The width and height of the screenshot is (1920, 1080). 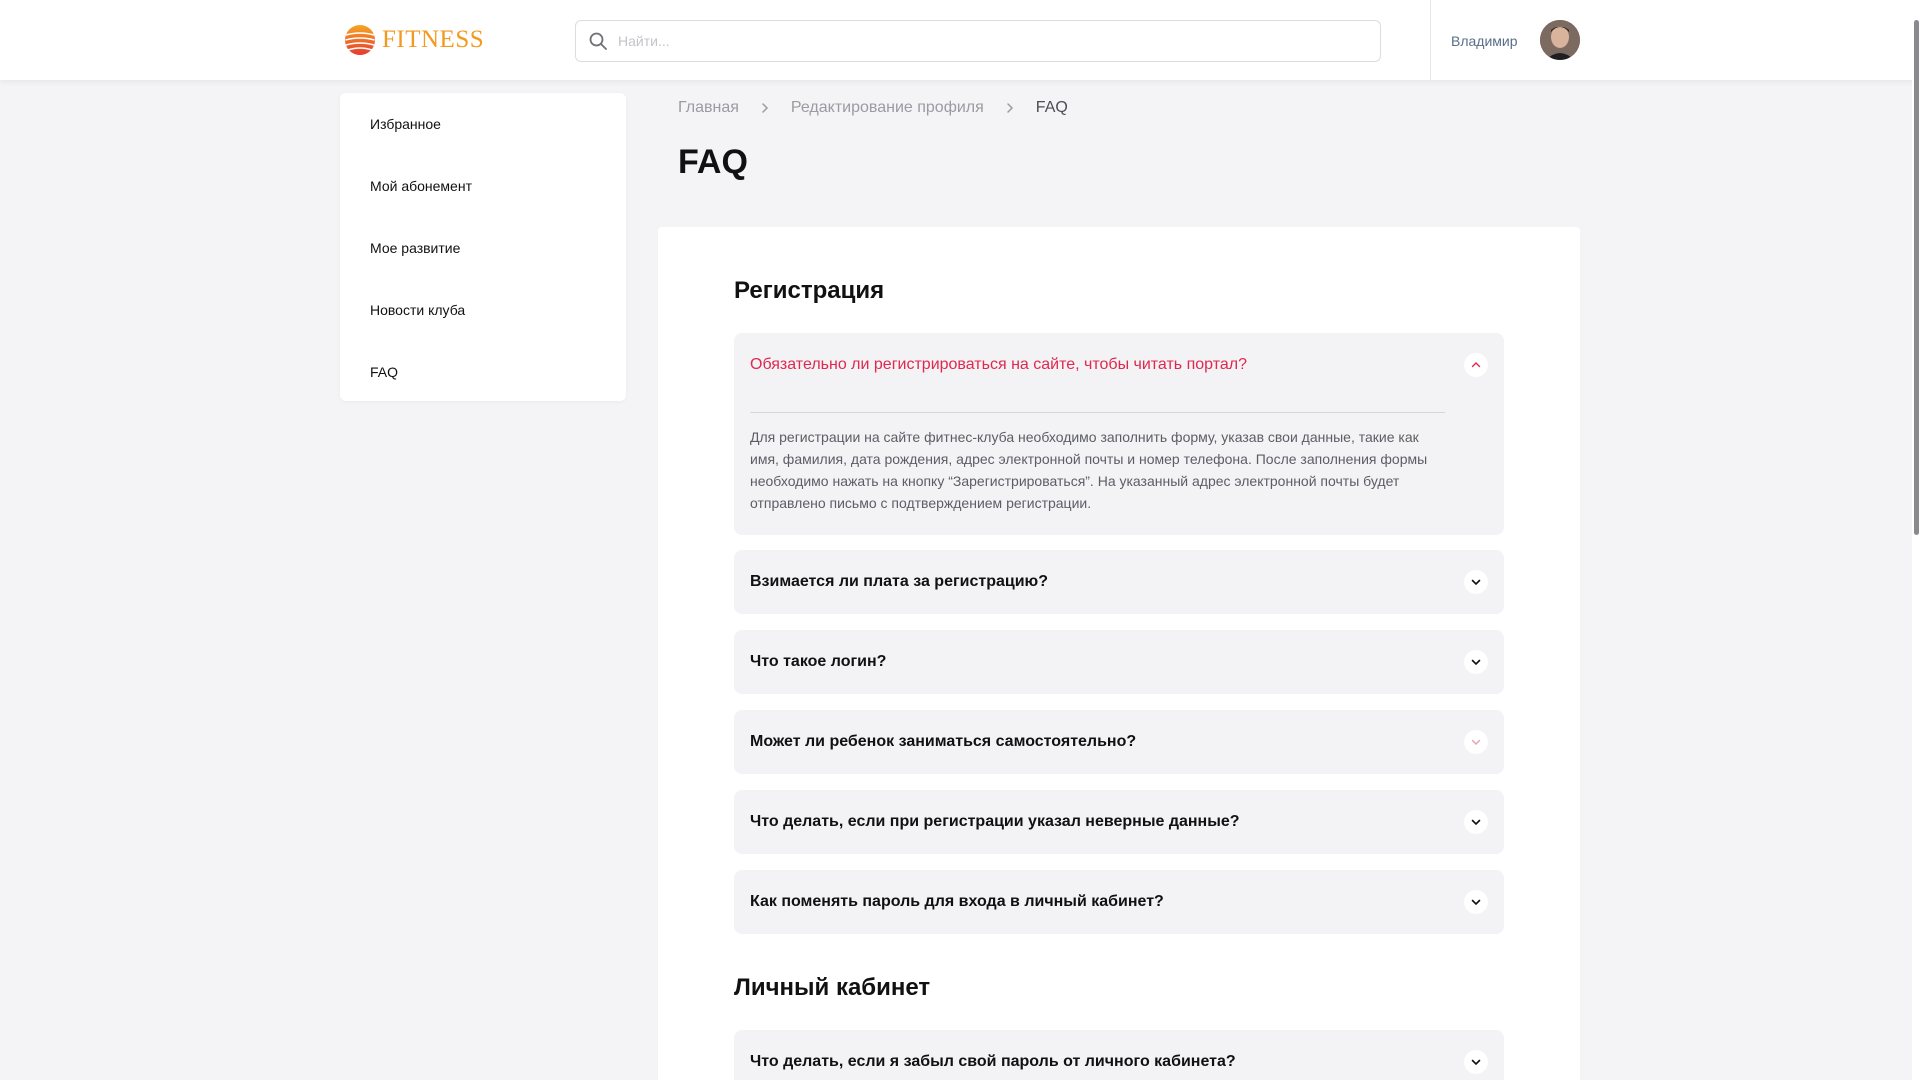 I want to click on scrollbar-thumb, so click(x=1916, y=277).